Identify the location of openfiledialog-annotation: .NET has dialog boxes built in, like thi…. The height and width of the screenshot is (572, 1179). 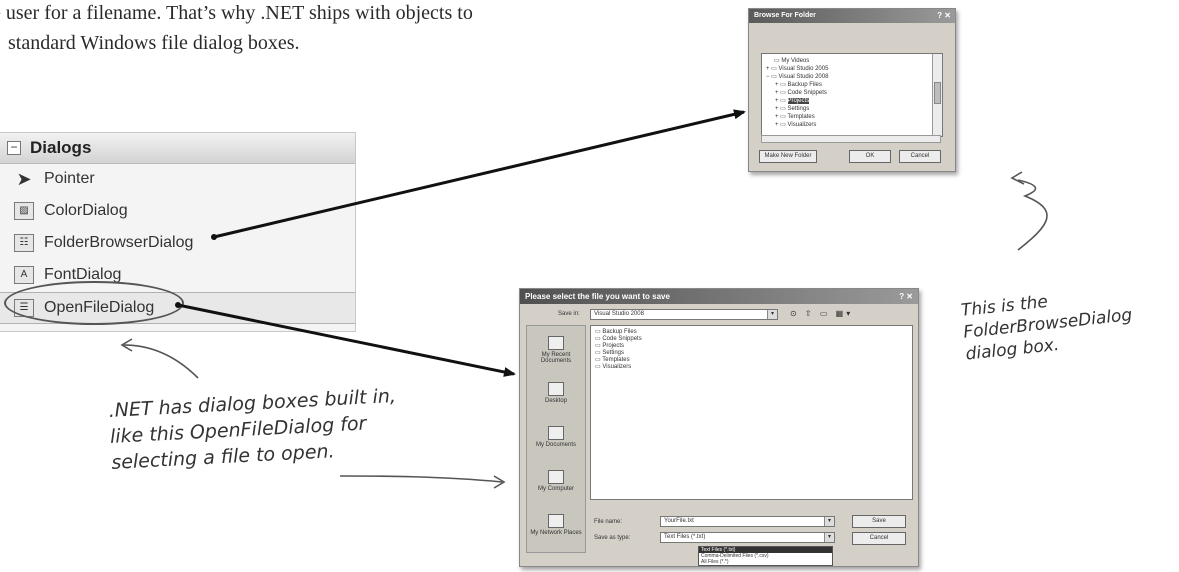
(252, 429).